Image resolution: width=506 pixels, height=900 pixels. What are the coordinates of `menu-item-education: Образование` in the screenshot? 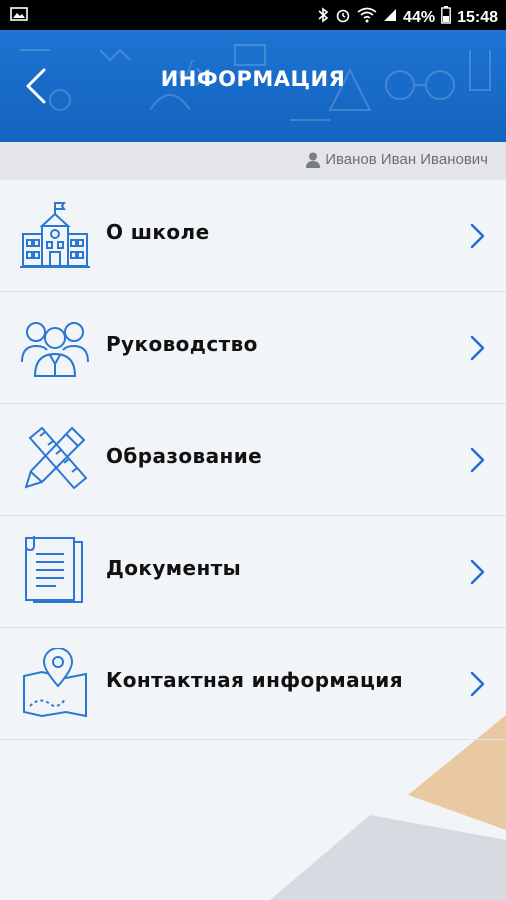 It's located at (253, 460).